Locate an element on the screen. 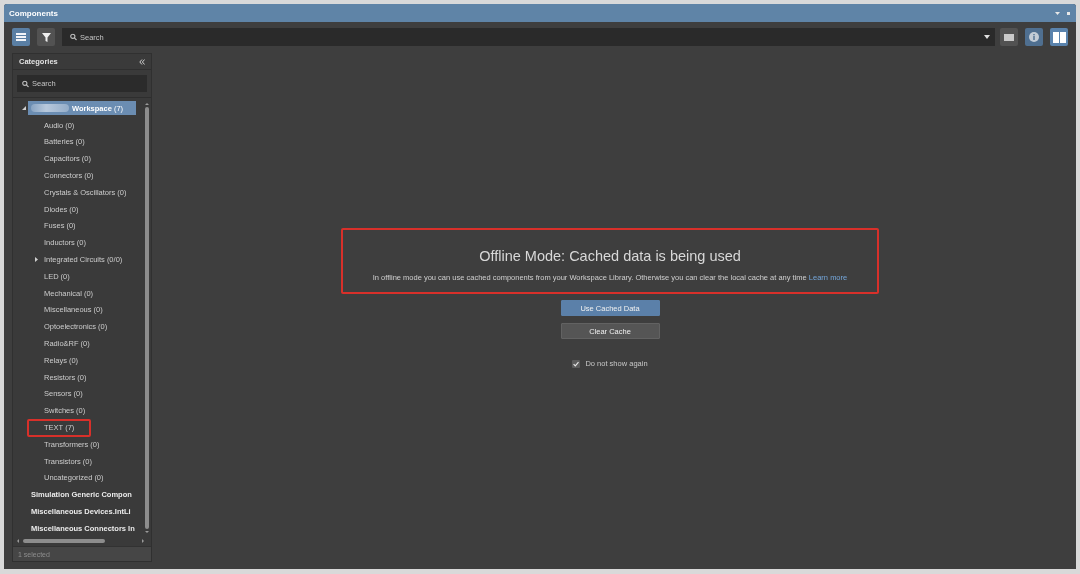 This screenshot has height=574, width=1080. info-icon is located at coordinates (1034, 37).